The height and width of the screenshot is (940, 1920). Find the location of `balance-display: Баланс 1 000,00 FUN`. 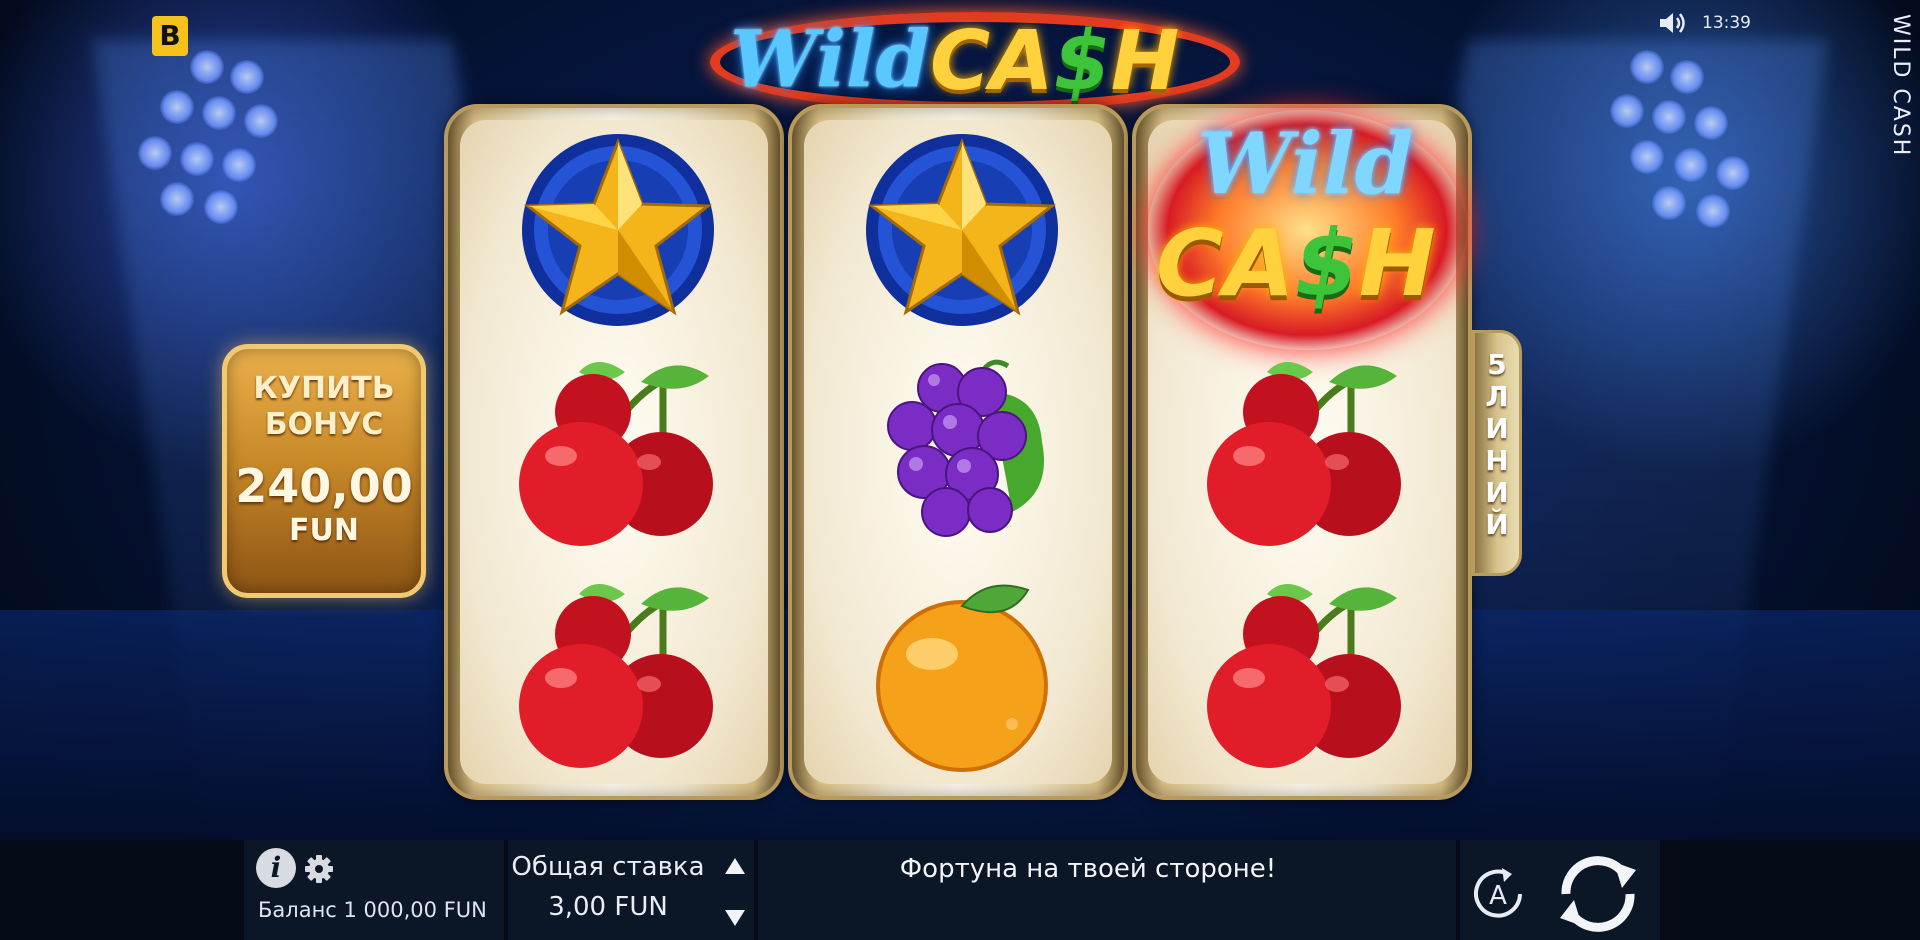

balance-display: Баланс 1 000,00 FUN is located at coordinates (372, 910).